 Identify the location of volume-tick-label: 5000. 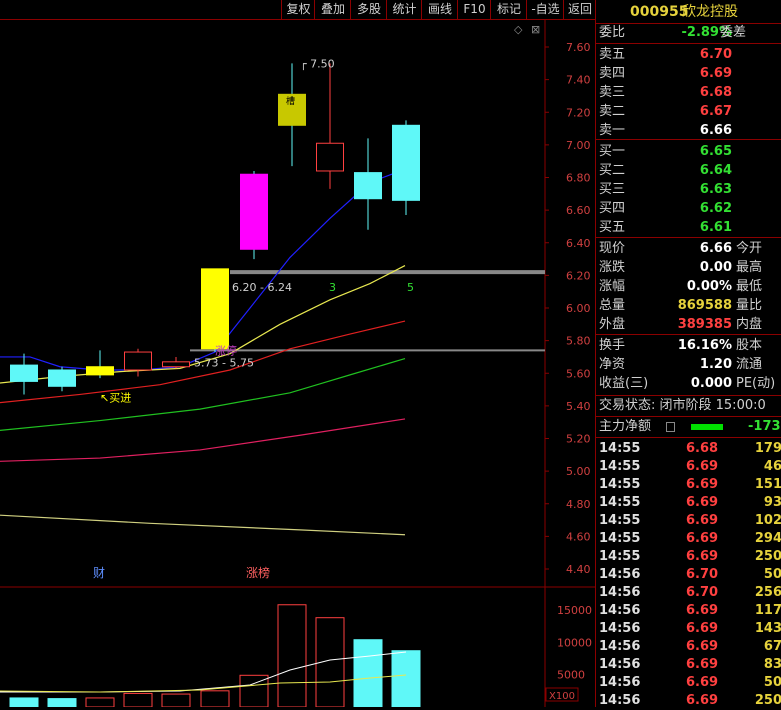
(571, 675).